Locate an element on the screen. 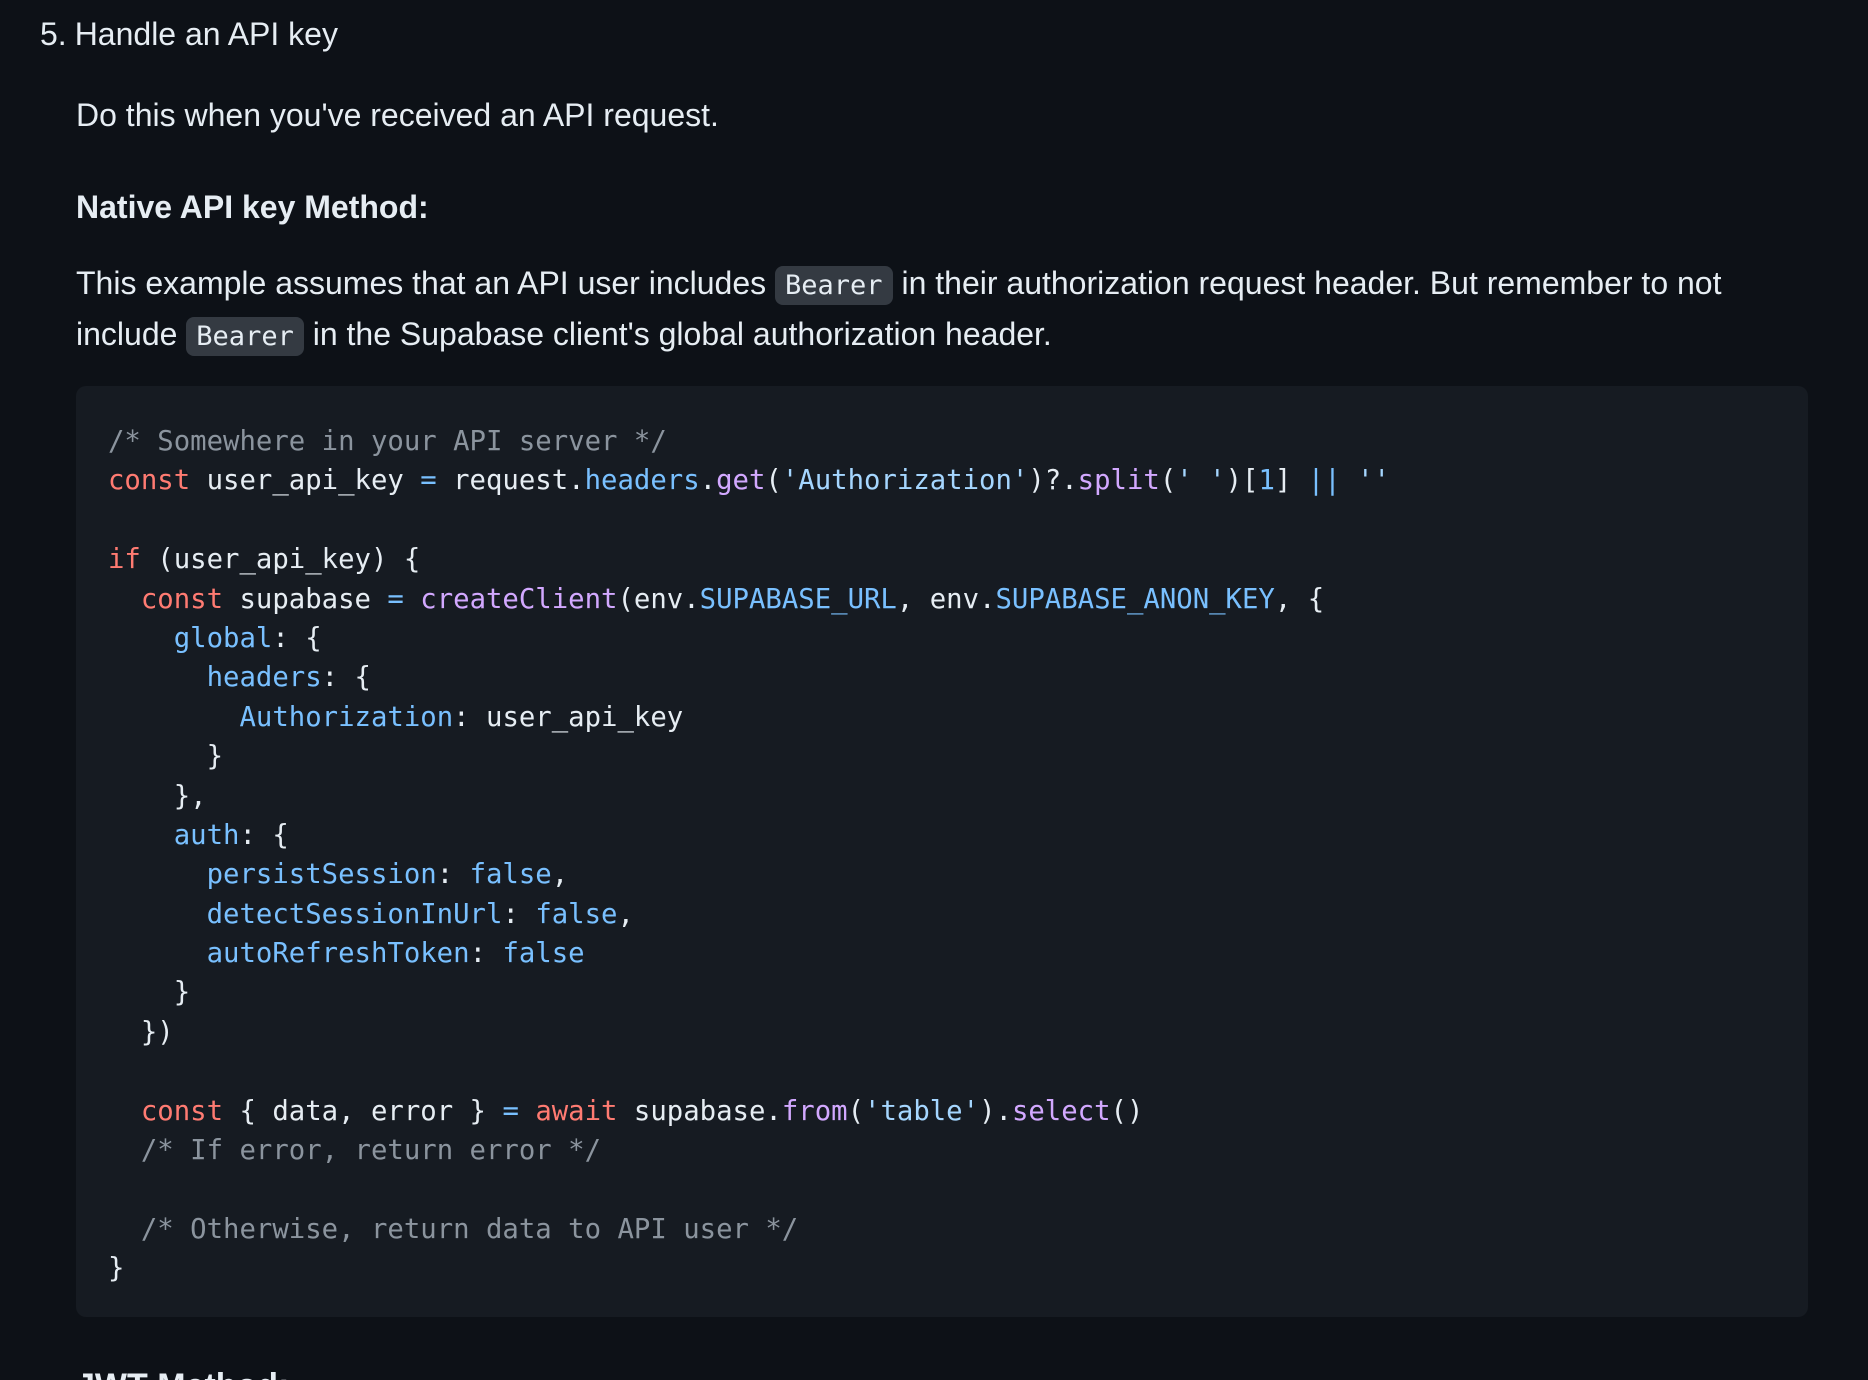  code-token-comment: /* If error, return error */ is located at coordinates (371, 1151).